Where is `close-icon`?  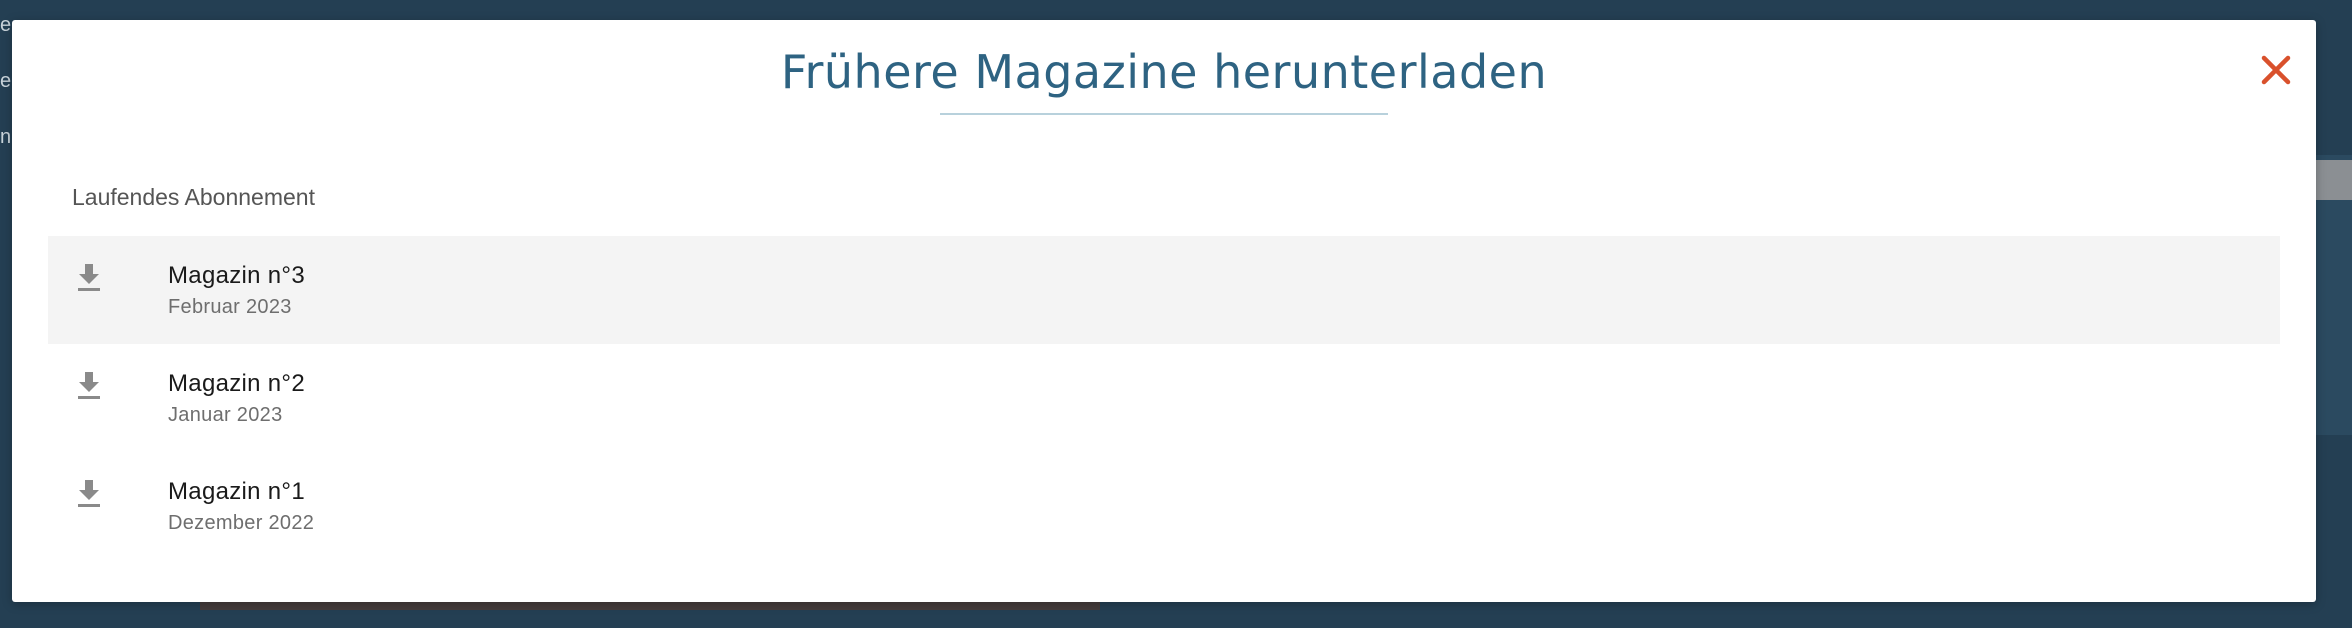 close-icon is located at coordinates (2276, 70).